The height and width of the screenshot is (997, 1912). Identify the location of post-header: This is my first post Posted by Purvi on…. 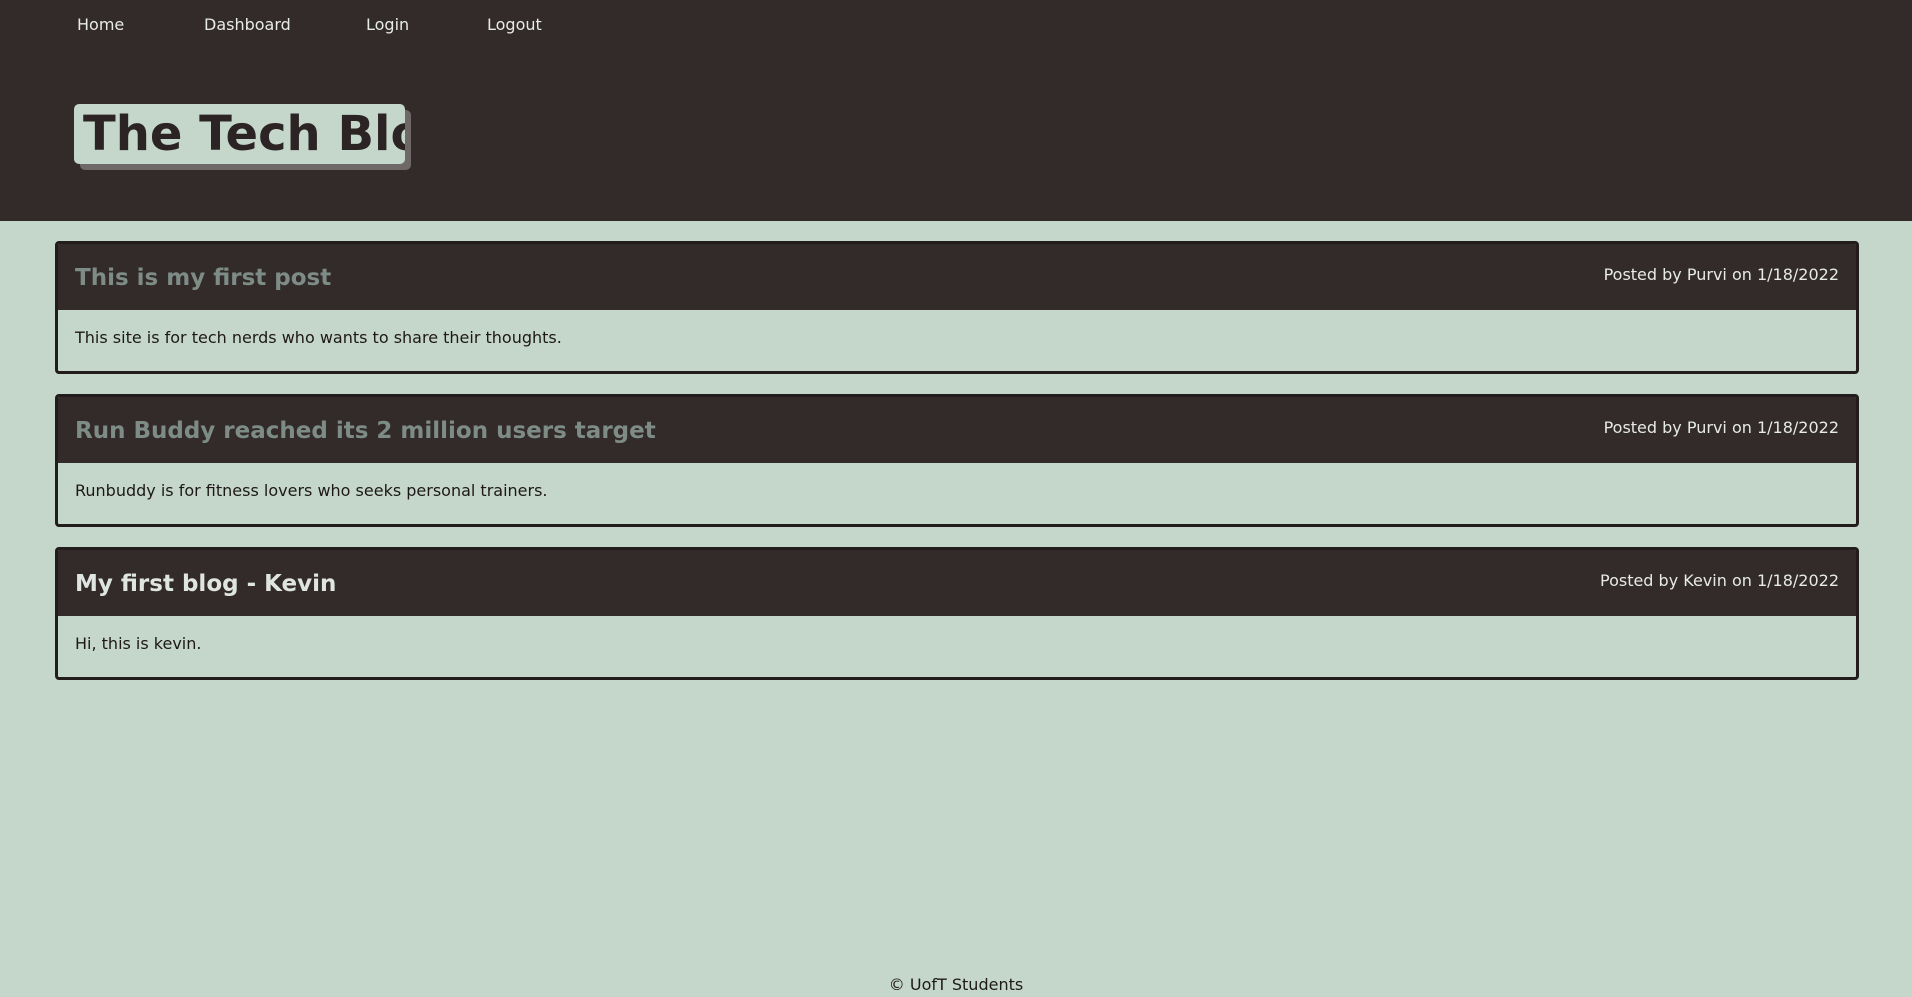
(957, 277).